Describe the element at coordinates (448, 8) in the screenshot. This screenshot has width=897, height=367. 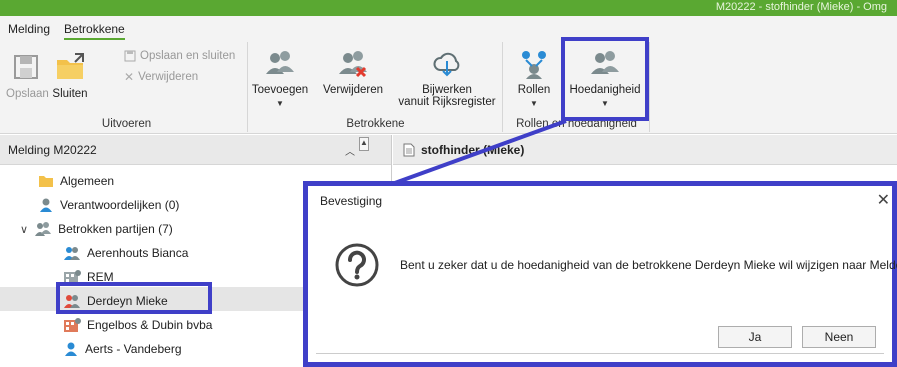
I see `title-bar: M20222 - stofhinder (Mieke) - Omg` at that location.